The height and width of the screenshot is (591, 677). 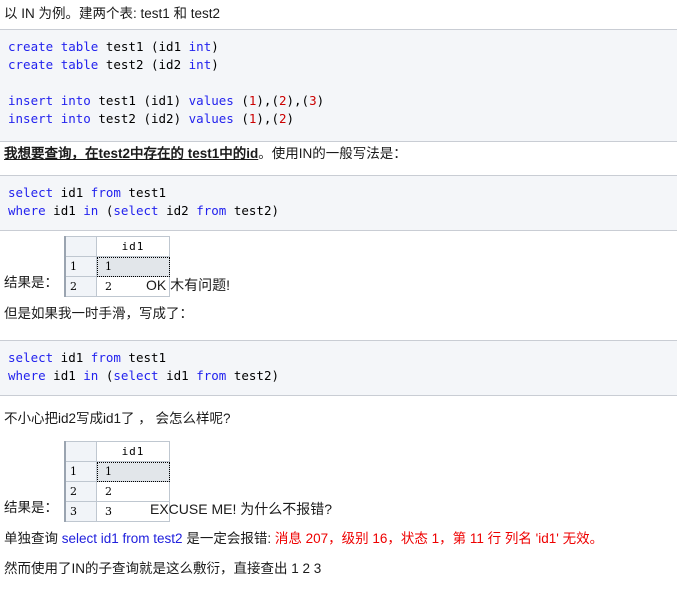 I want to click on data-cell: 2, so click(x=133, y=491).